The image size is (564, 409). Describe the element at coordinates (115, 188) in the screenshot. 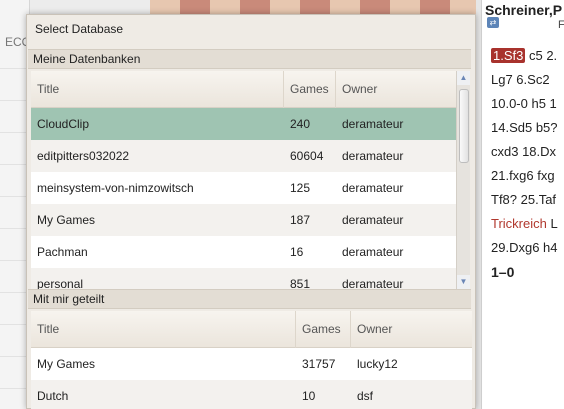

I see `cell-title: meinsystem-von-nimzowitsch` at that location.